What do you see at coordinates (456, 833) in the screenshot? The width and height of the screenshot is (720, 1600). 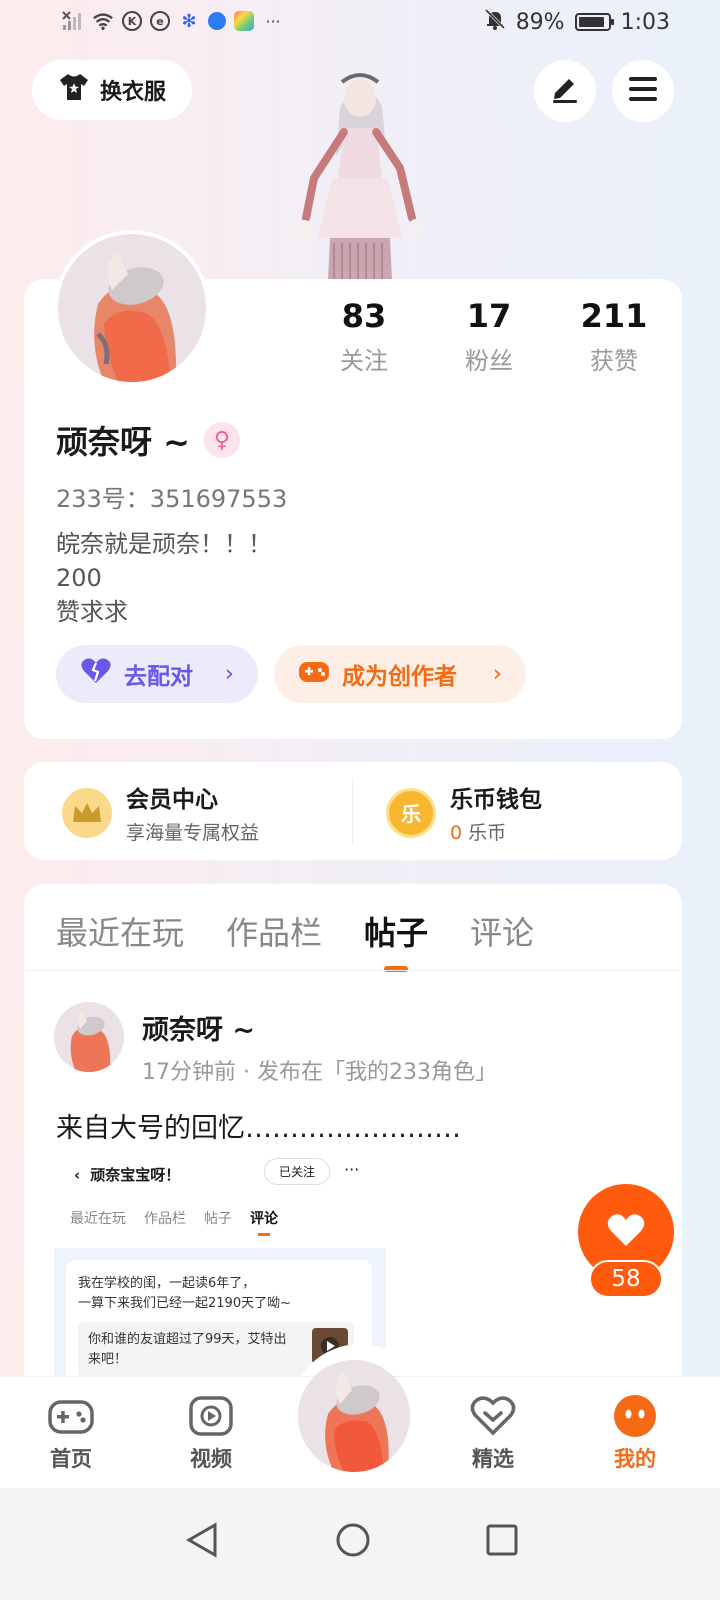 I see `wallet-amount: 0` at bounding box center [456, 833].